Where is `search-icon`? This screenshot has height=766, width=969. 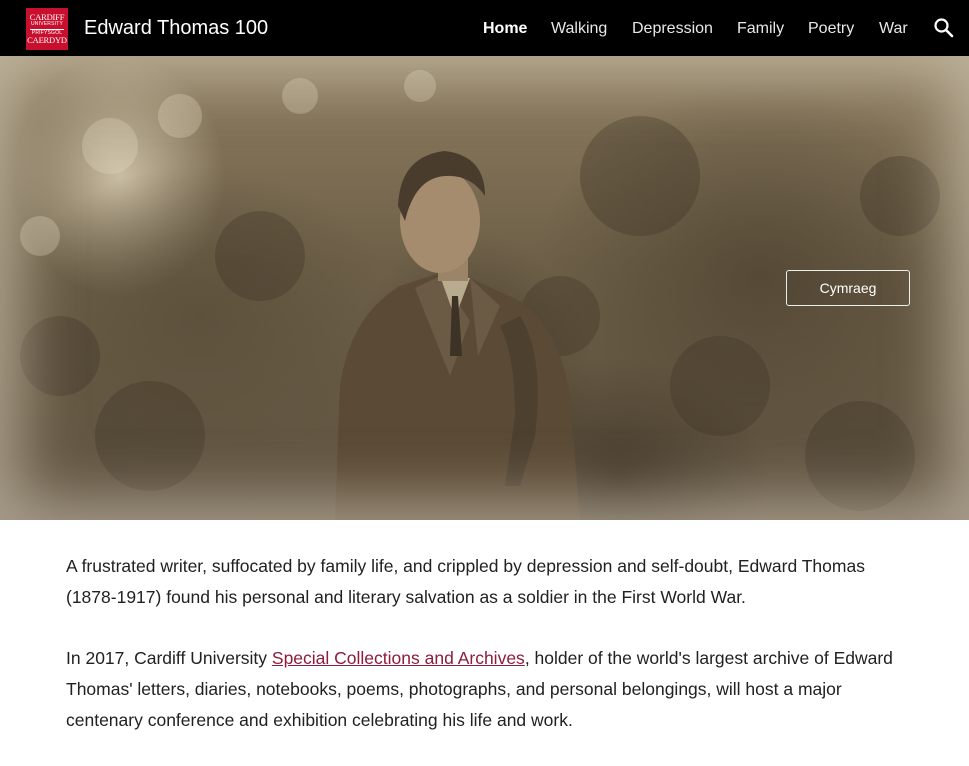
search-icon is located at coordinates (944, 28).